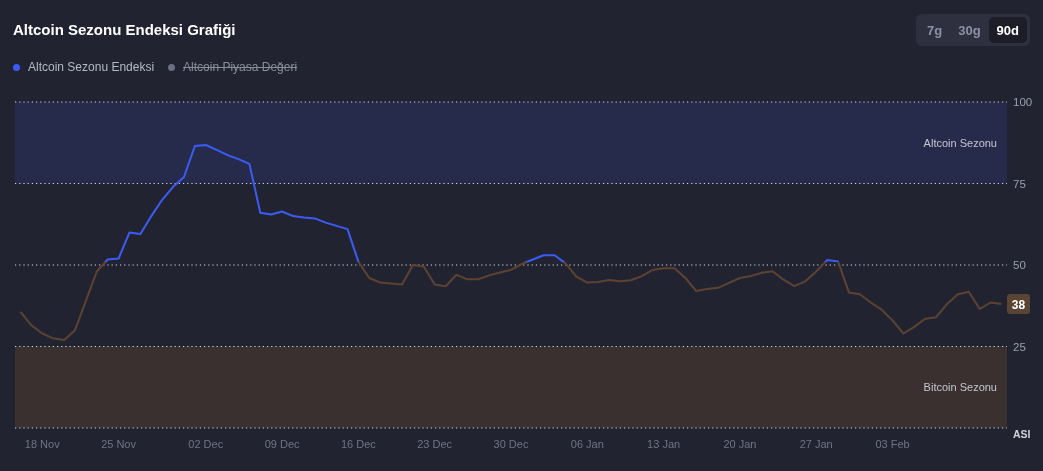 This screenshot has height=471, width=1043. What do you see at coordinates (587, 444) in the screenshot?
I see `x-tick-label: 06 Jan` at bounding box center [587, 444].